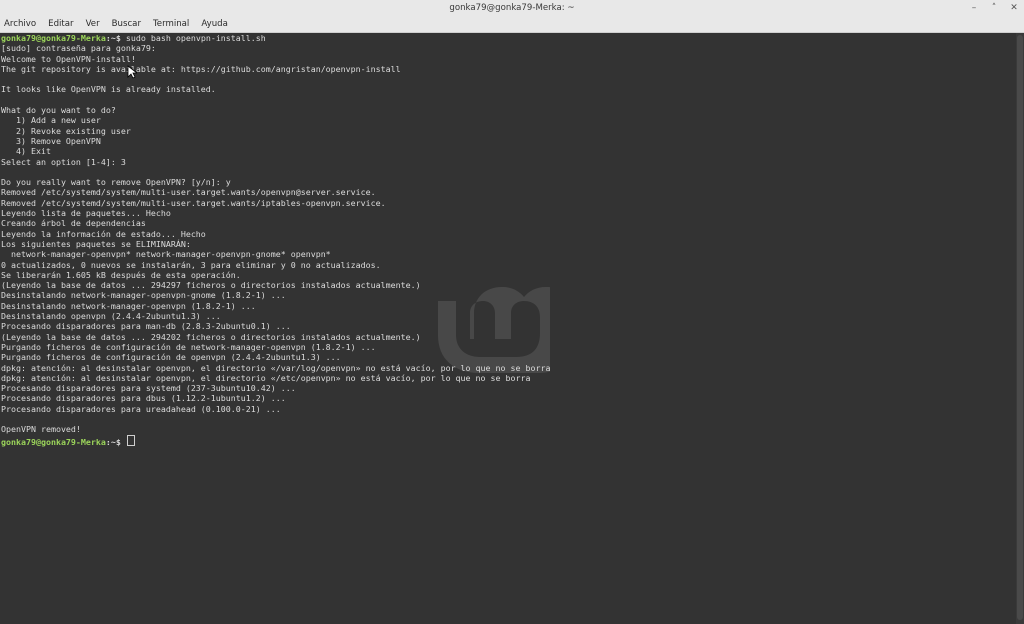  What do you see at coordinates (41, 429) in the screenshot?
I see `terminal-output-line: OpenVPN removed!` at bounding box center [41, 429].